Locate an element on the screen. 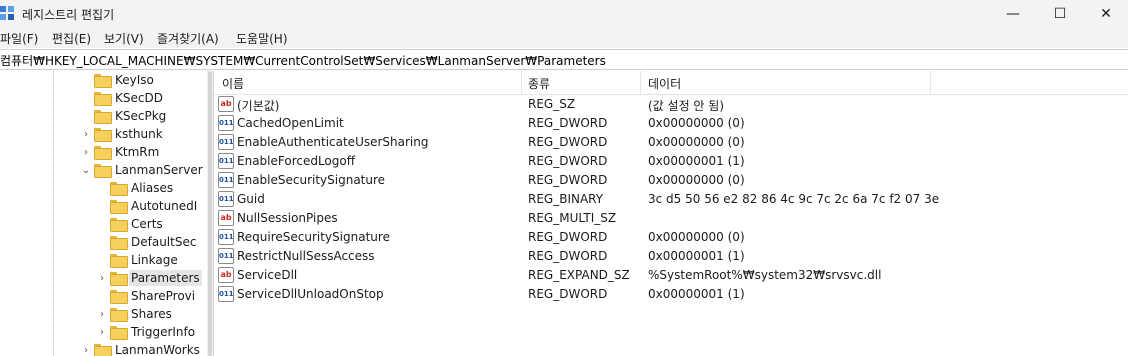 Image resolution: width=1128 pixels, height=356 pixels. tree-item: DefaultSec is located at coordinates (103, 242).